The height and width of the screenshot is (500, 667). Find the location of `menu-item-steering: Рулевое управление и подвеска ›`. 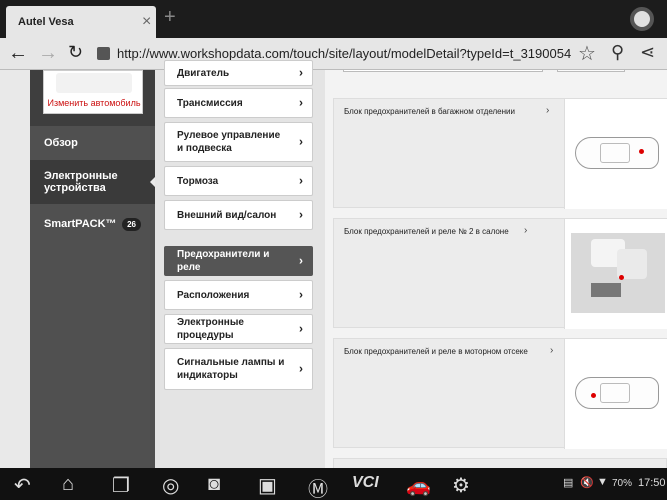

menu-item-steering: Рулевое управление и подвеска › is located at coordinates (238, 142).